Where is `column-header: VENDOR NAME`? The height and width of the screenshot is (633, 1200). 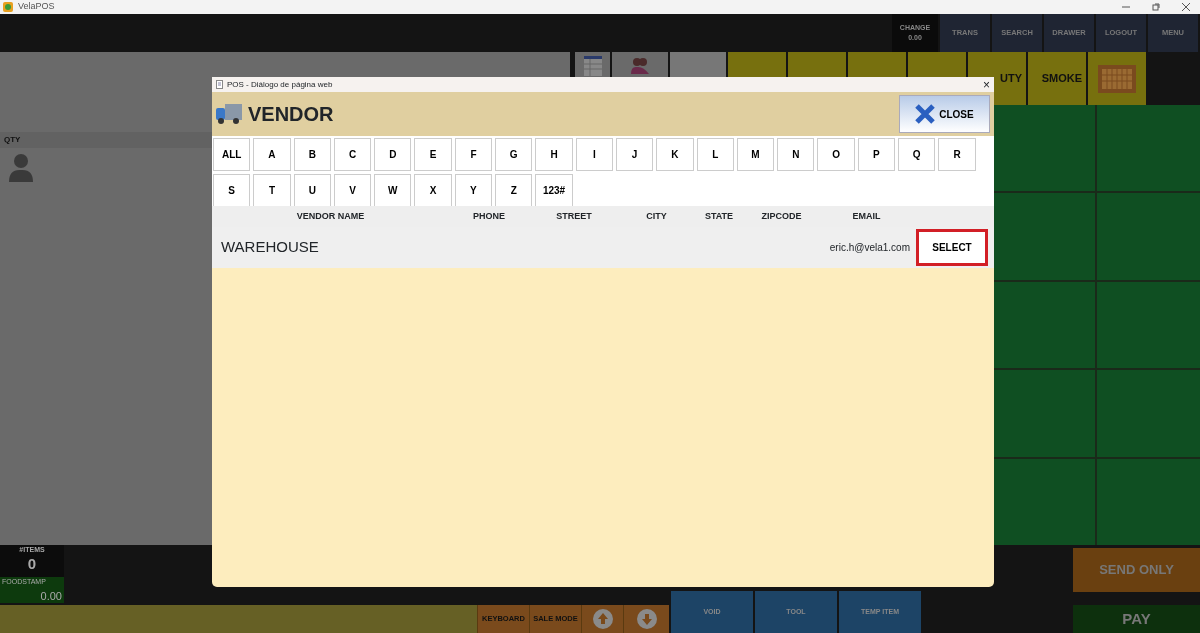
column-header: VENDOR NAME is located at coordinates (330, 216).